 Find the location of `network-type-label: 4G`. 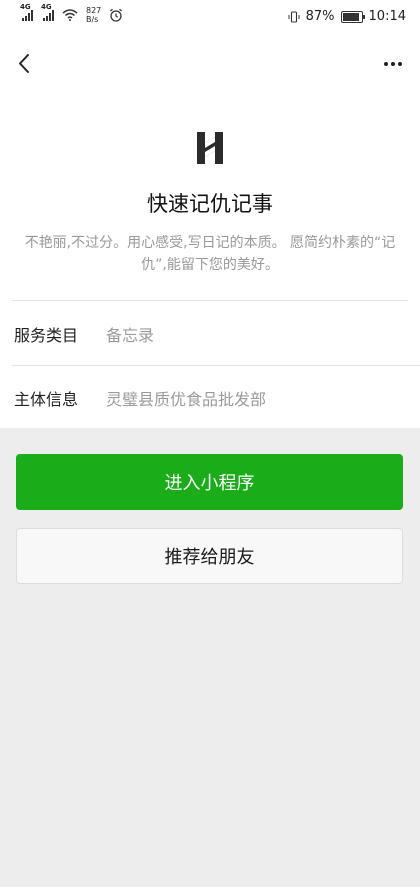

network-type-label: 4G is located at coordinates (25, 7).